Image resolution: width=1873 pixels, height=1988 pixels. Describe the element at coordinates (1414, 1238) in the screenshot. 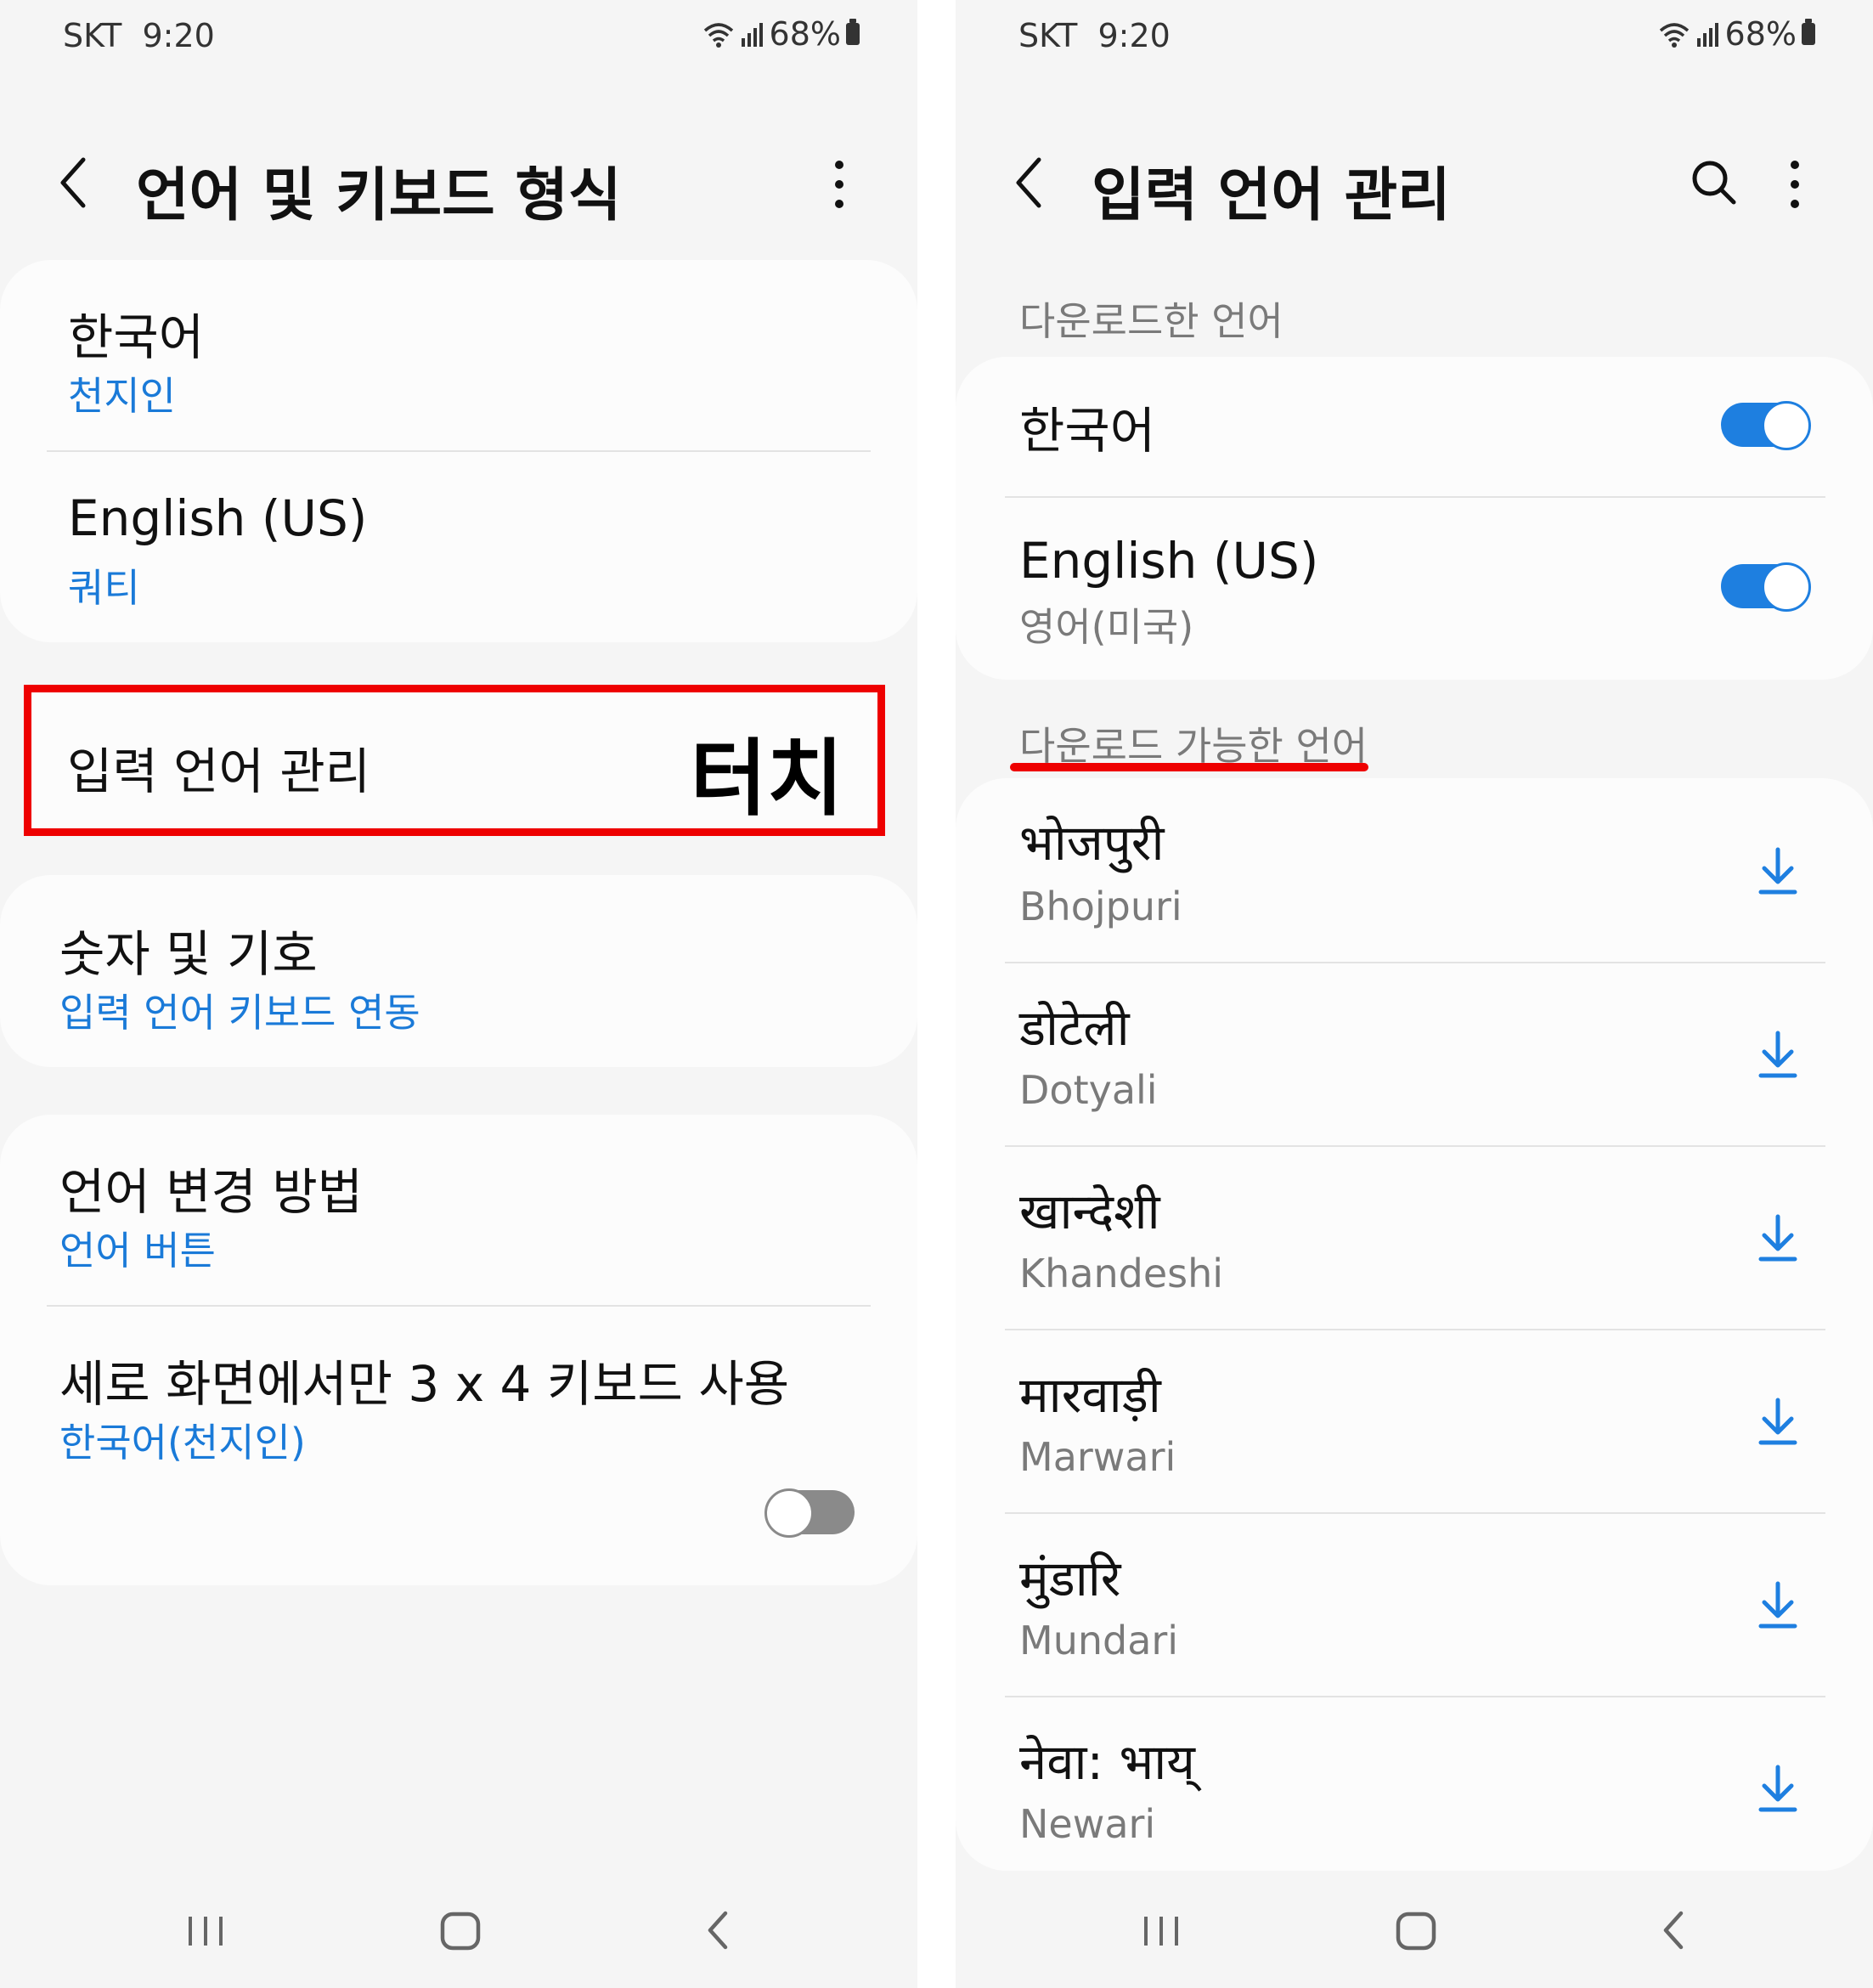

I see `available-language-item: खान्देशी Khandeshi` at that location.